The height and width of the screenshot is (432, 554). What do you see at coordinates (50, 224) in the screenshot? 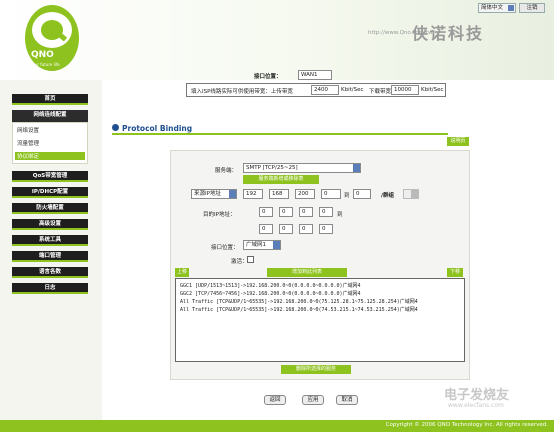
I see `sidebar-item-advanced: 高级设置` at bounding box center [50, 224].